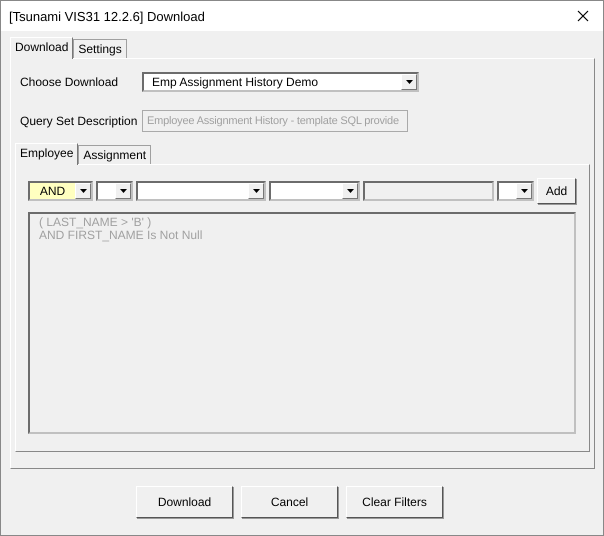 This screenshot has height=536, width=604. Describe the element at coordinates (583, 16) in the screenshot. I see `close-icon` at that location.